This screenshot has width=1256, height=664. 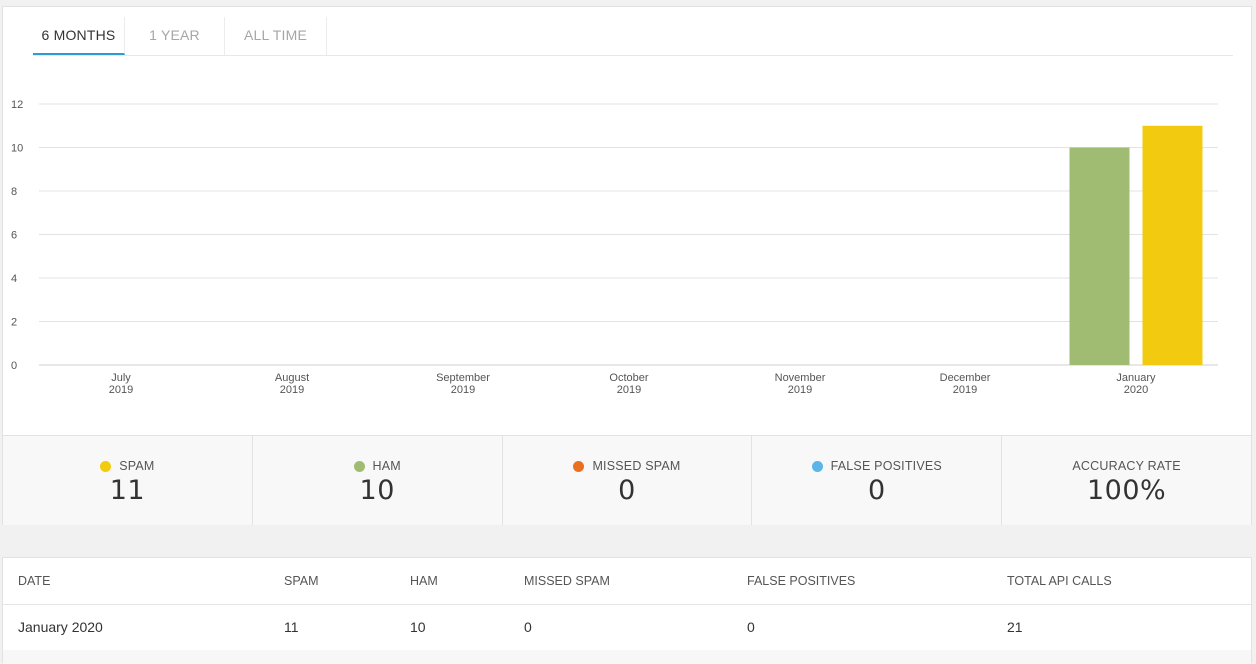 I want to click on column-header-date: DATE, so click(x=34, y=581).